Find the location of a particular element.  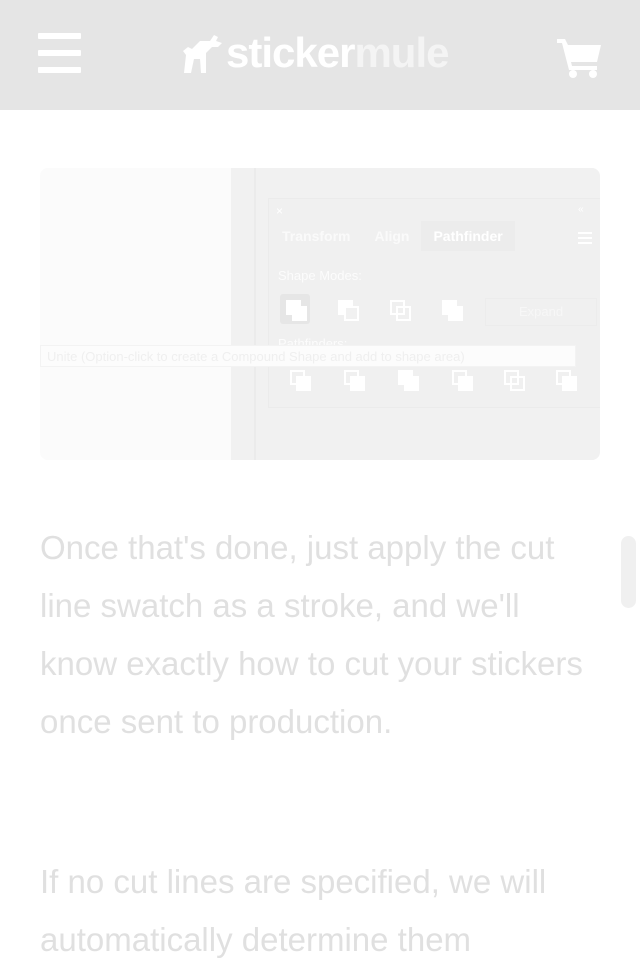

minus-back-shape-icon is located at coordinates (567, 381).